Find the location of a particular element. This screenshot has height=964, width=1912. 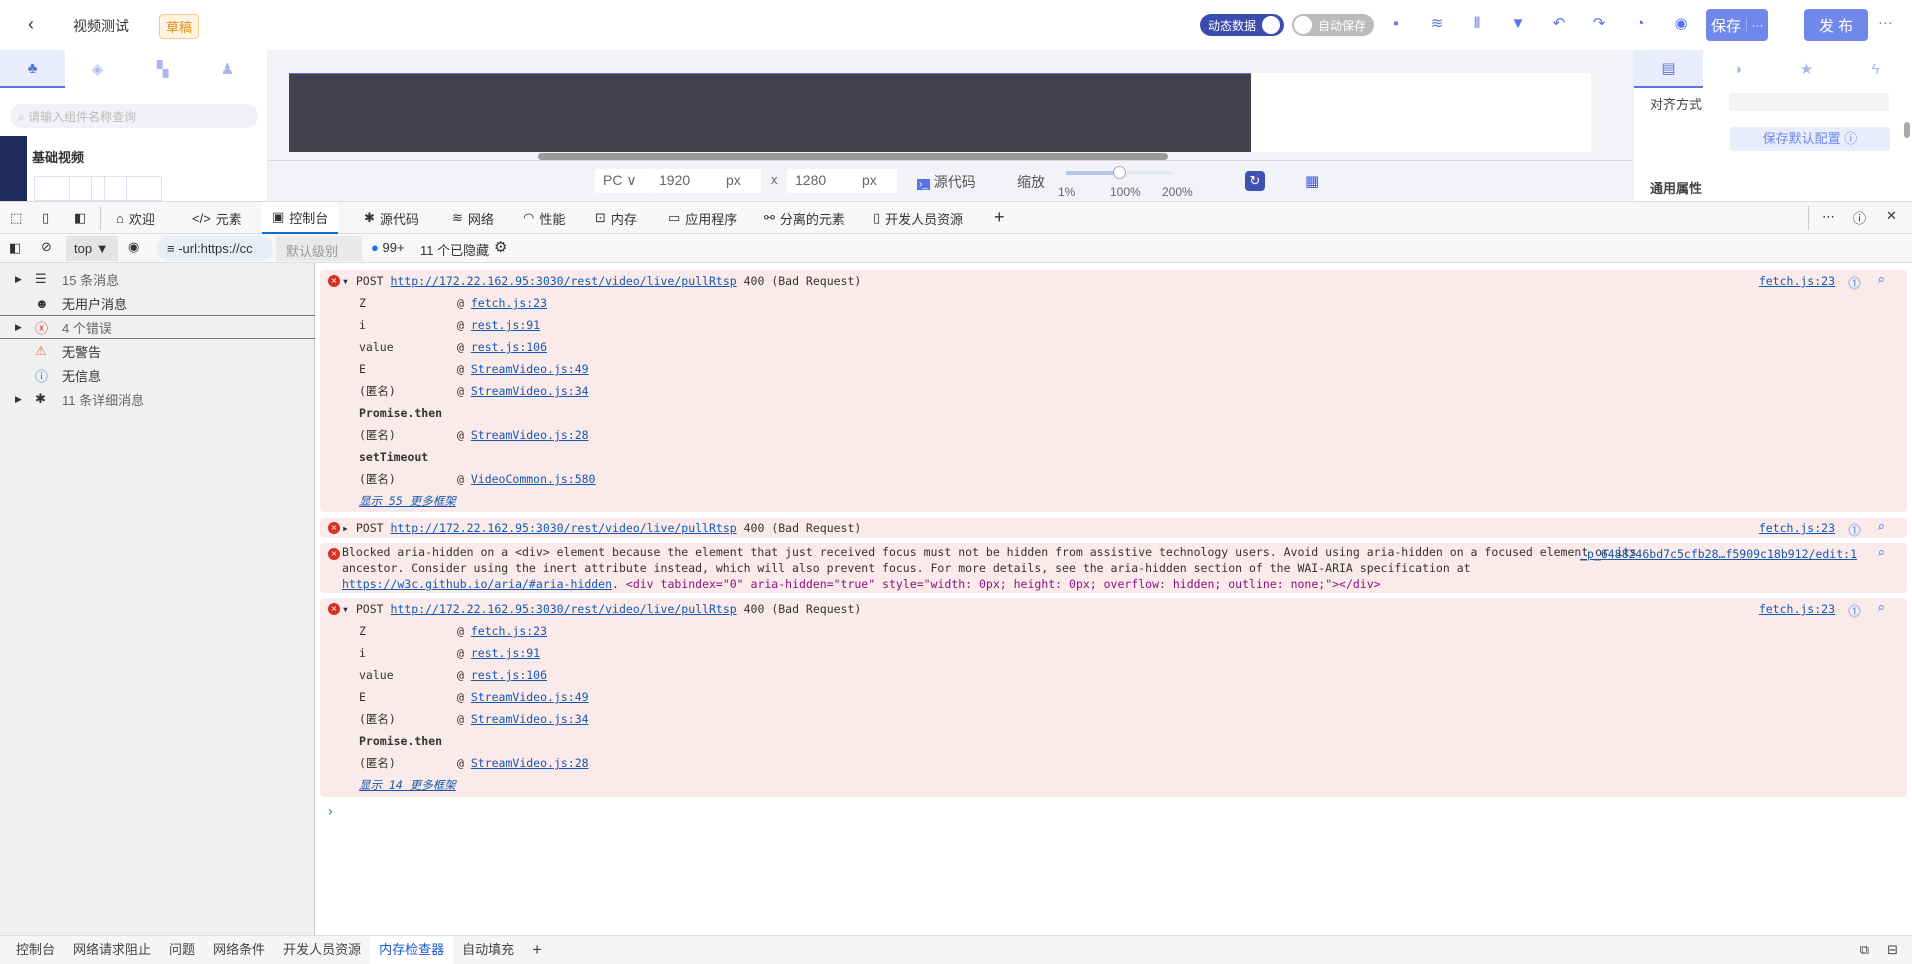

undock-drawer-icon: ⧉ is located at coordinates (1864, 950).